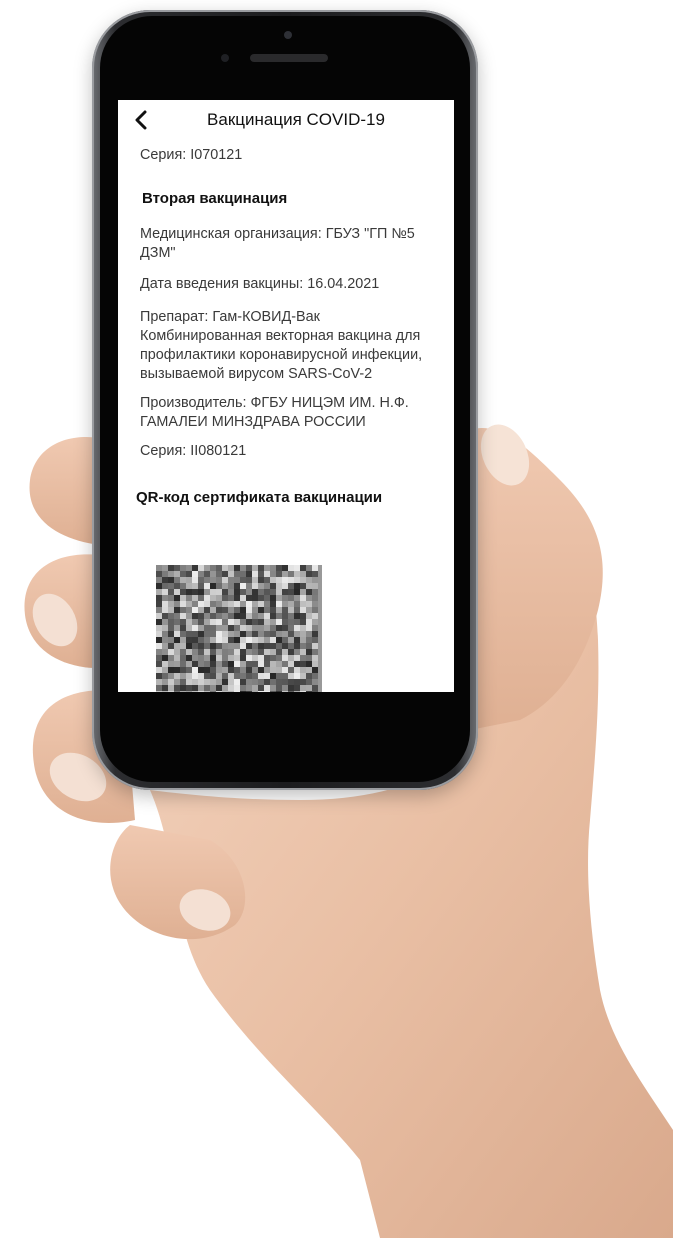  Describe the element at coordinates (253, 422) in the screenshot. I see `manufacturer-line-2: ГАМАЛЕИ МИНЗДРАВА РОССИИ` at that location.